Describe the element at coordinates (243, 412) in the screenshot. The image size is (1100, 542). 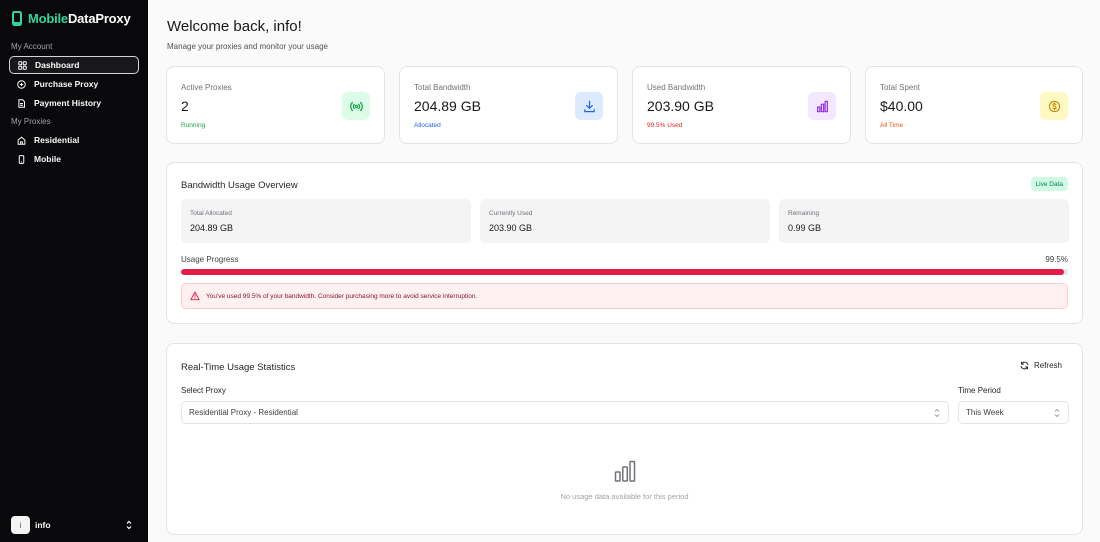
I see `proxy-select-value: Residential Proxy - Residential` at that location.